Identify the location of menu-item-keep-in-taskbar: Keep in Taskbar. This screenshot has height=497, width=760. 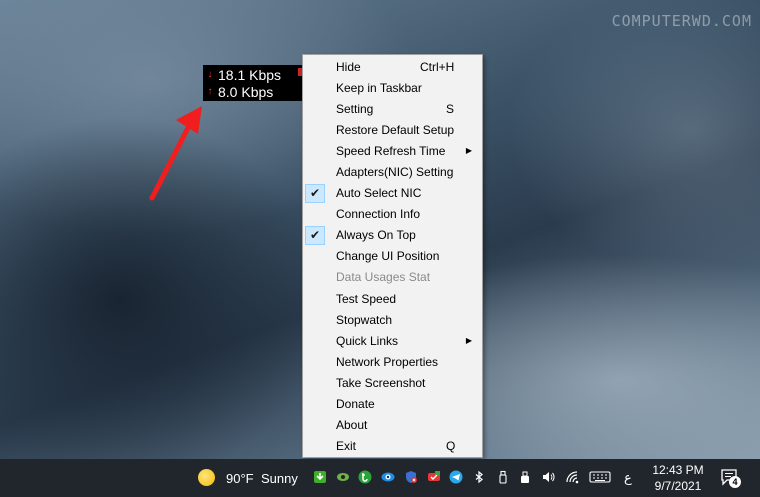
(392, 87).